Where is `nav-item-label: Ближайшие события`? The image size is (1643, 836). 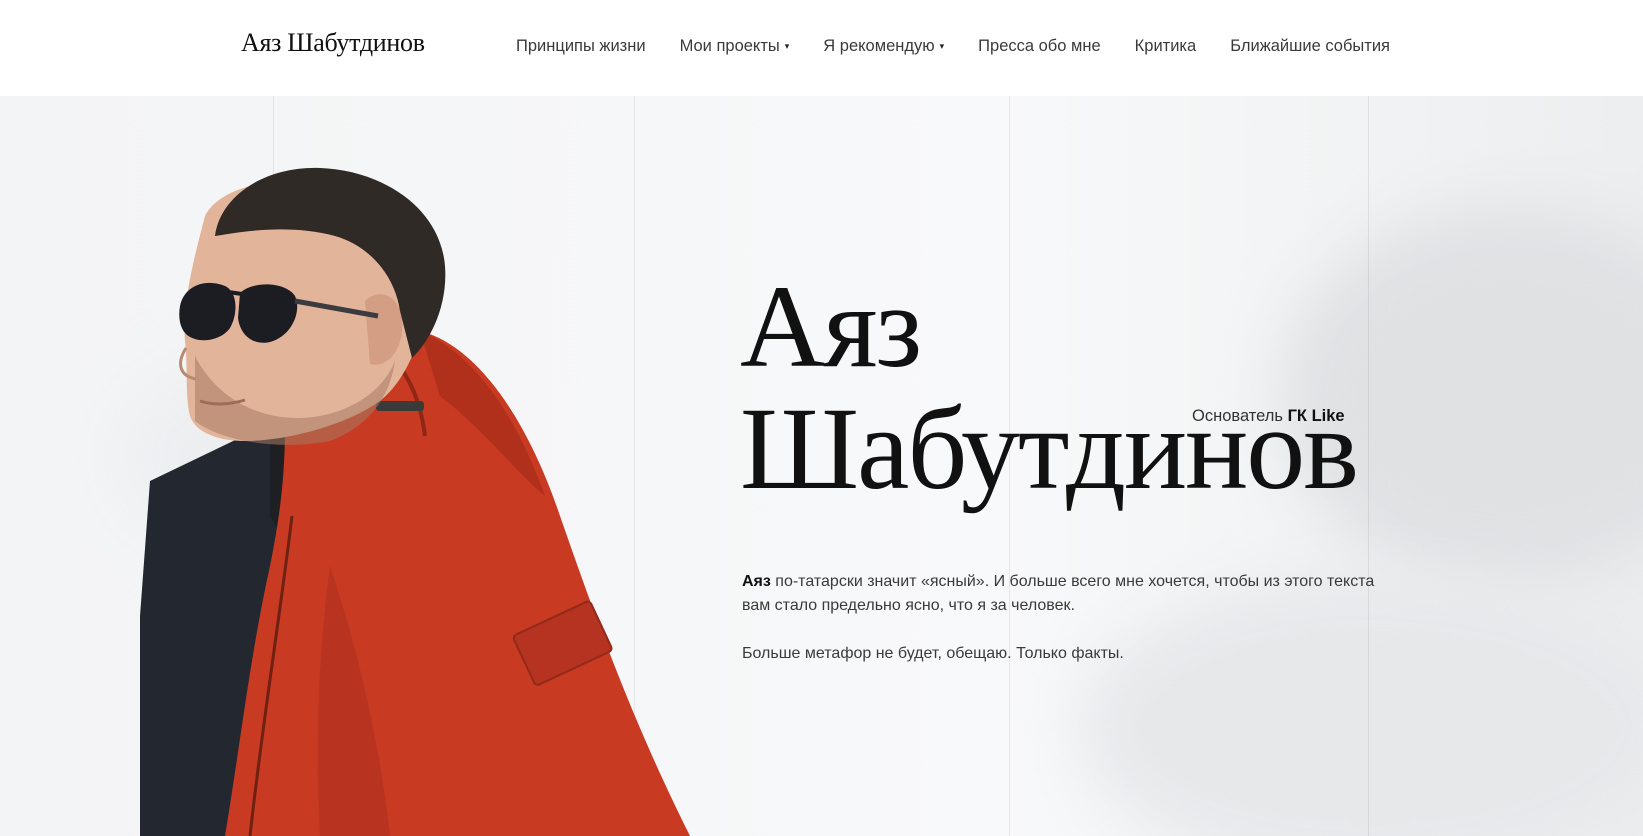 nav-item-label: Ближайшие события is located at coordinates (1310, 46).